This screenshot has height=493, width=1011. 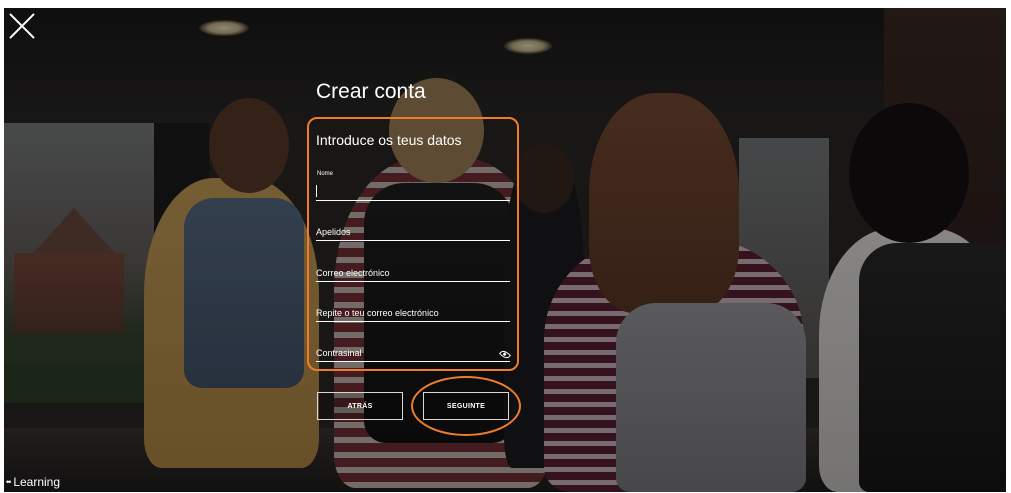 I want to click on name-field-label: Nome, so click(x=325, y=174).